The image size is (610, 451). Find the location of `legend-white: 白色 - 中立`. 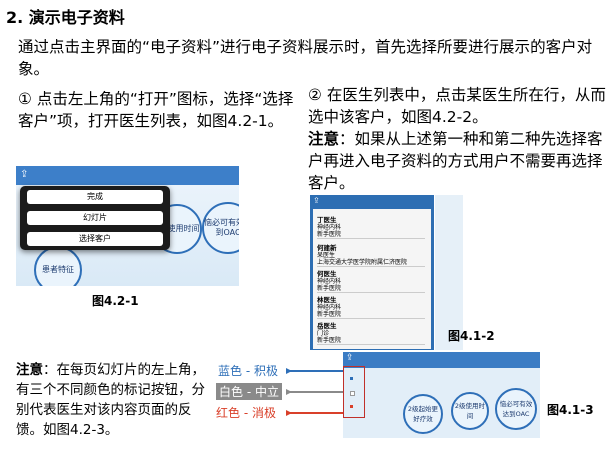

legend-white: 白色 - 中立 is located at coordinates (249, 391).